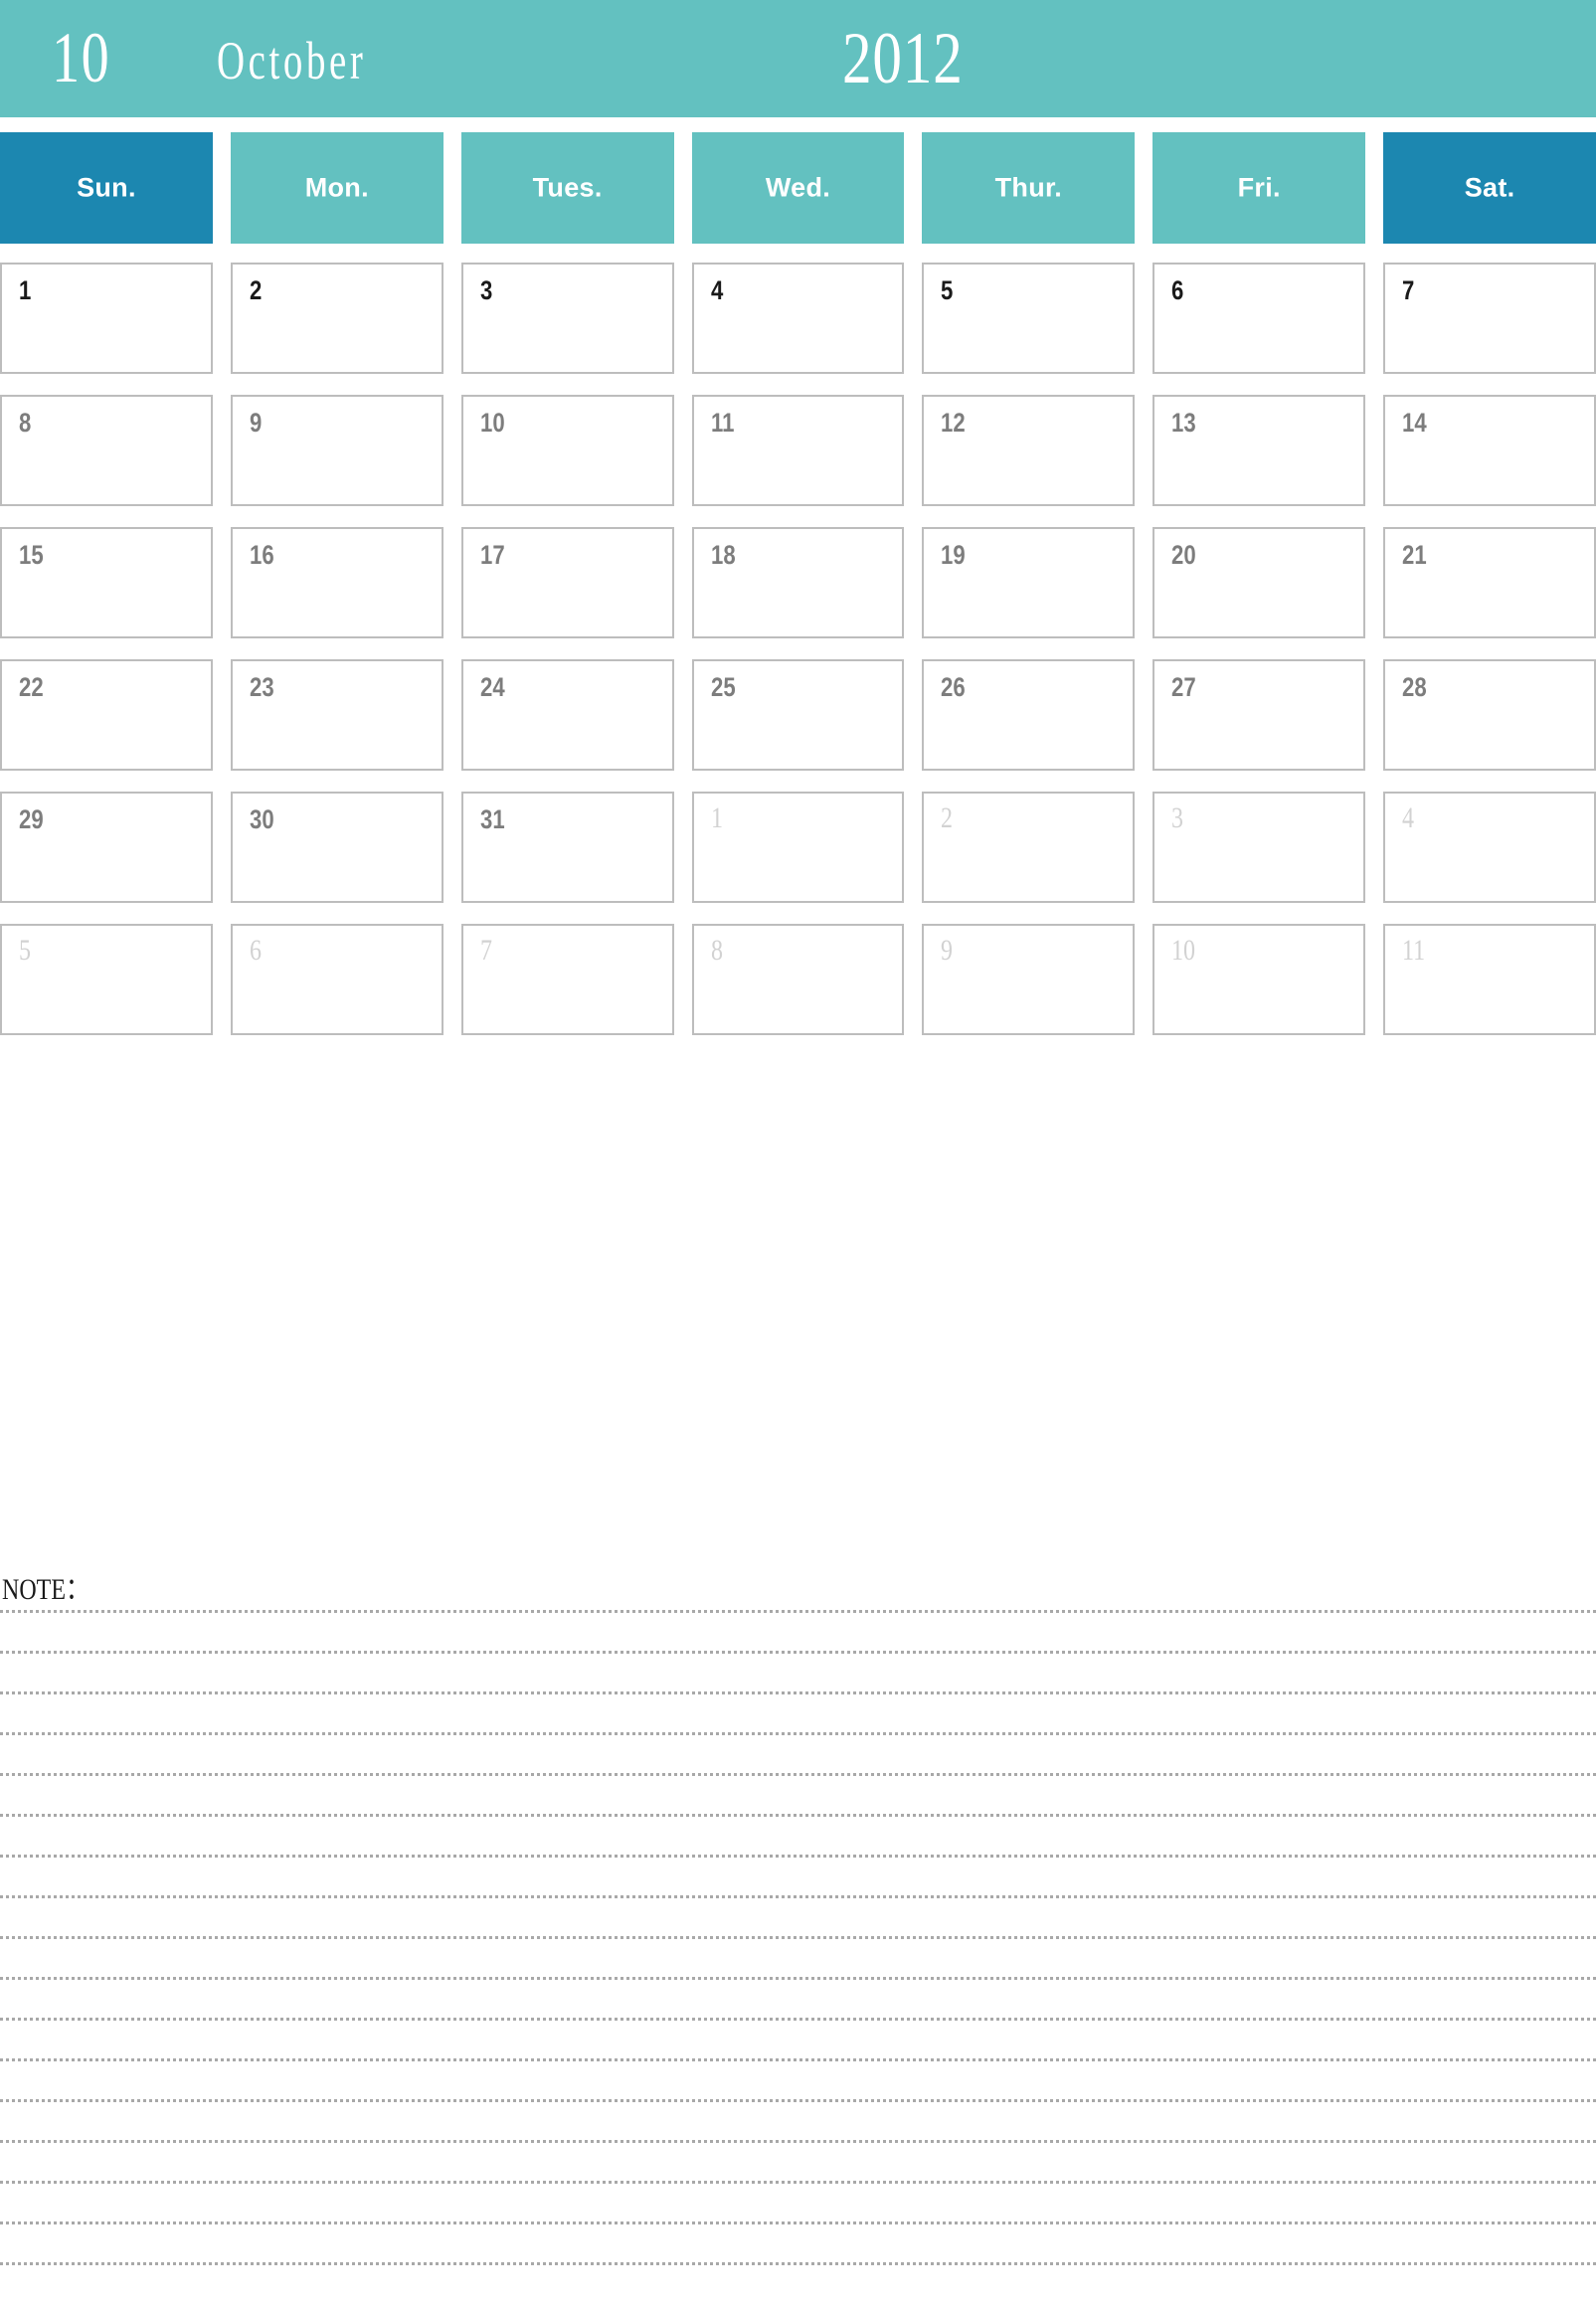 The image size is (1596, 2310). Describe the element at coordinates (82, 57) in the screenshot. I see `banner-month-number: 10` at that location.